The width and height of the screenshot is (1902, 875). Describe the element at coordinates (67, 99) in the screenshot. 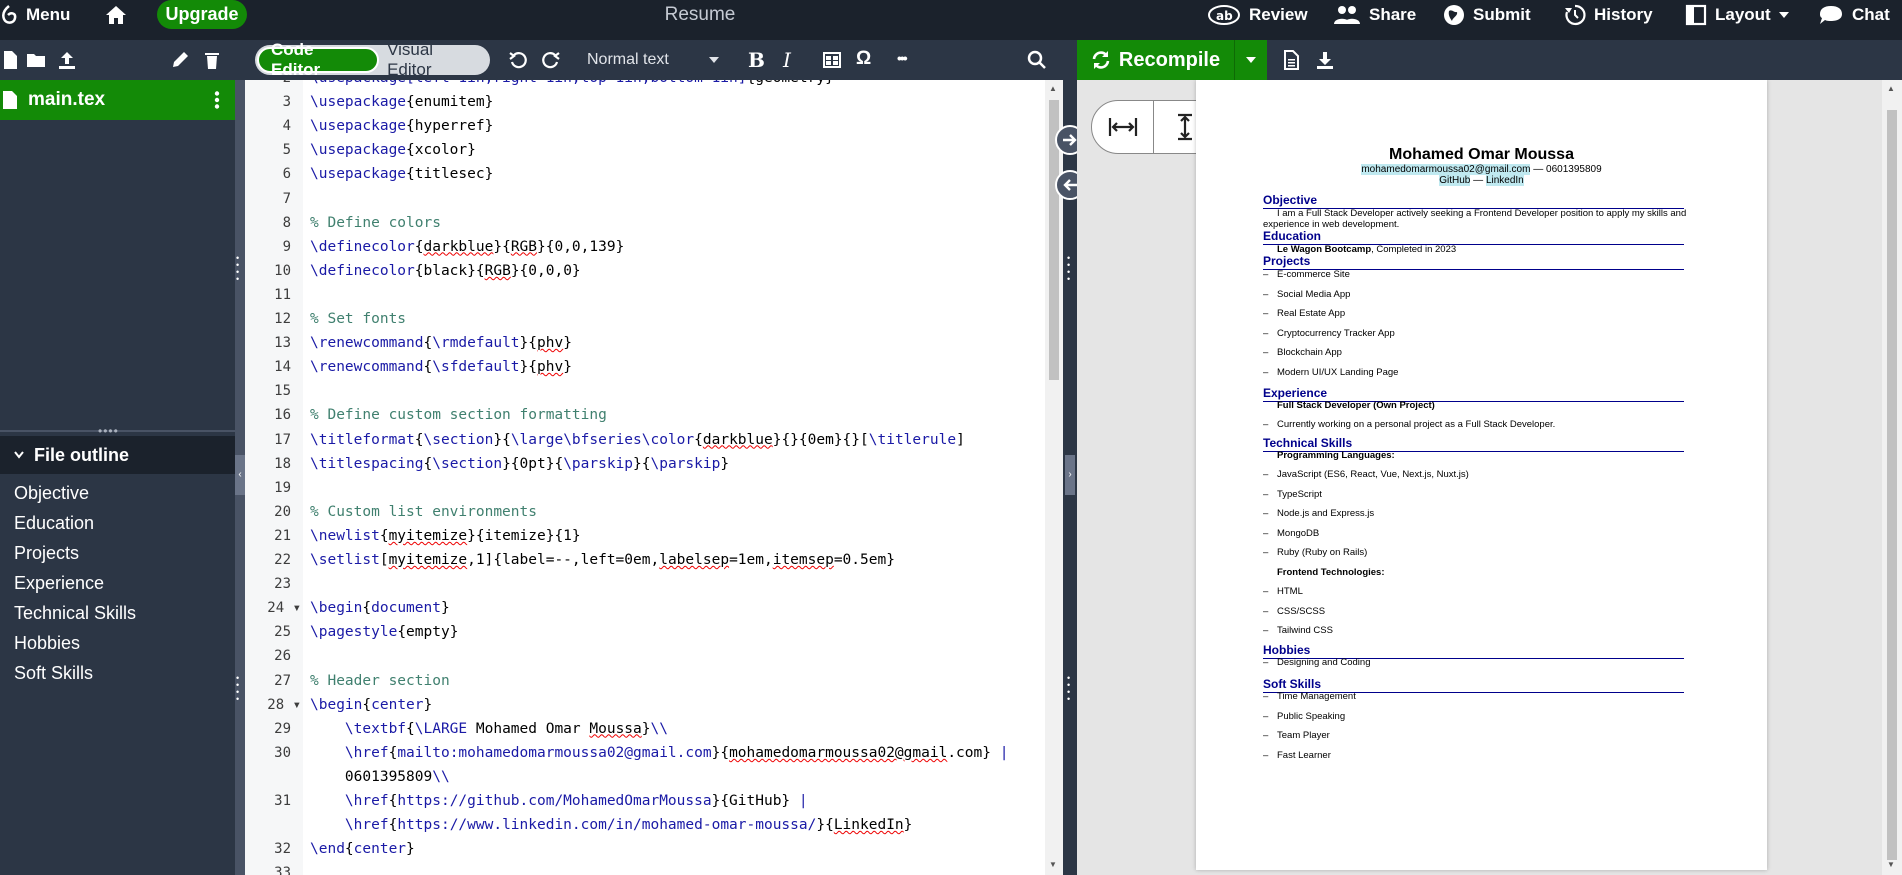

I see `file-name: main.tex` at that location.